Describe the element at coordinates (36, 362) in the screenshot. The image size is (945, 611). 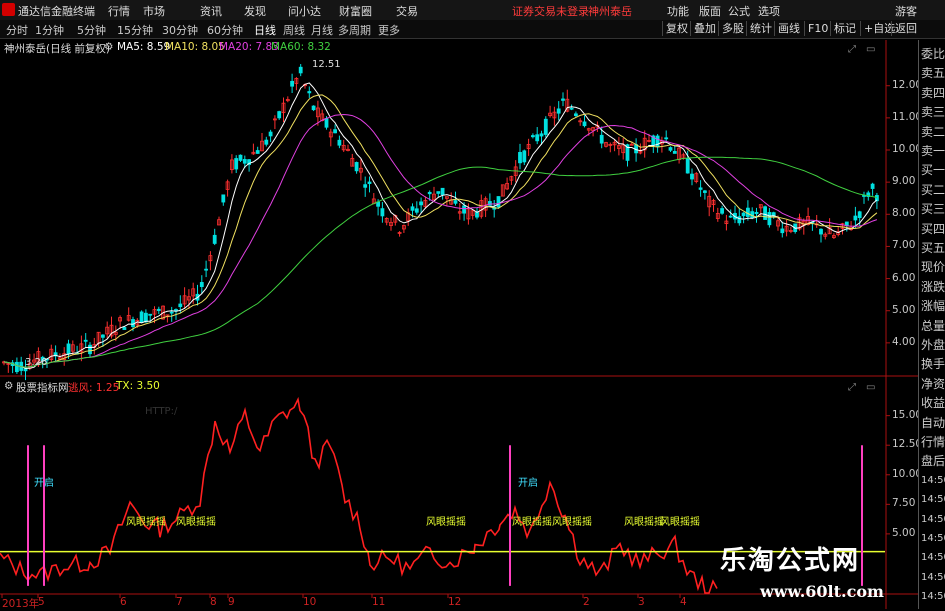
I see `low-price-label: 3.26` at that location.